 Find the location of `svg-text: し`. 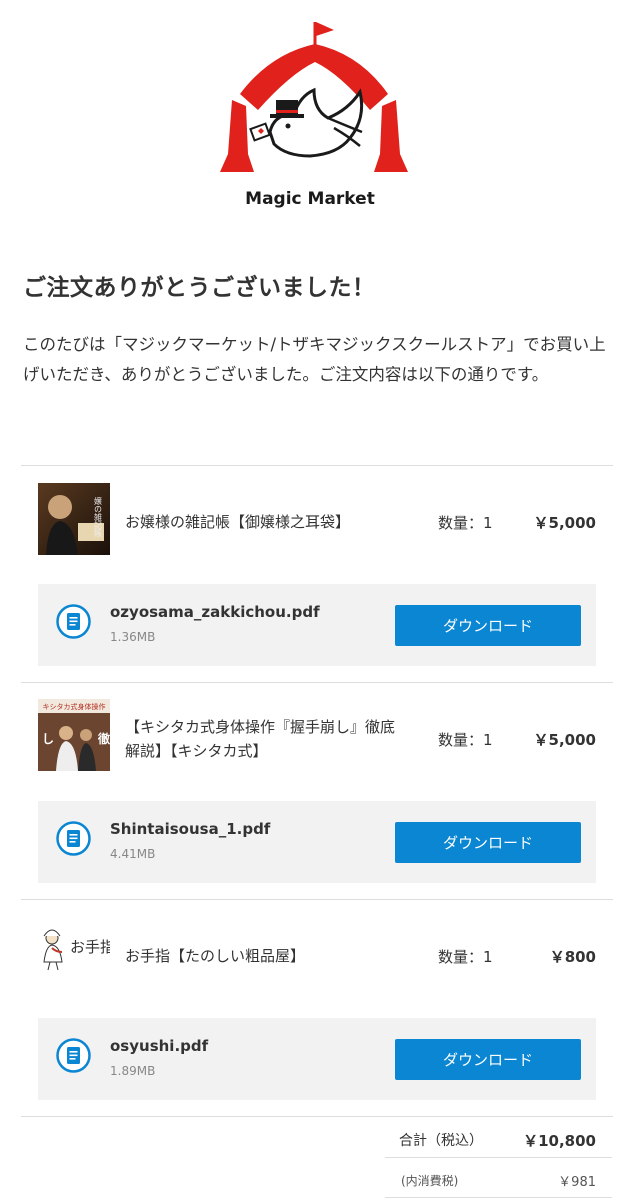

svg-text: し is located at coordinates (48, 739).